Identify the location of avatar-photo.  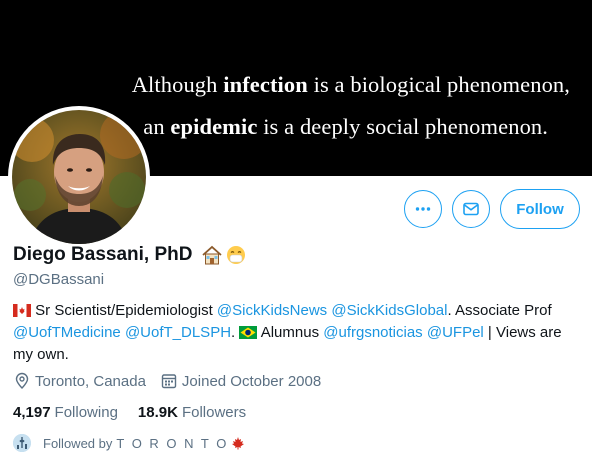
(79, 177).